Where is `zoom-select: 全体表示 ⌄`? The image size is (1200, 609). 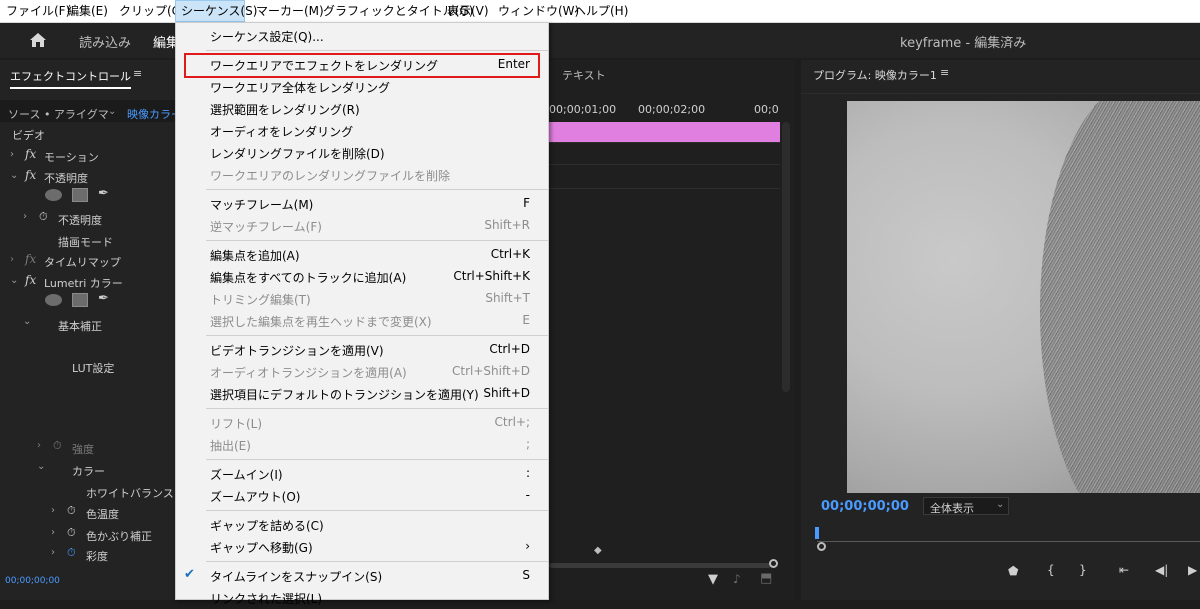
zoom-select: 全体表示 ⌄ is located at coordinates (966, 506).